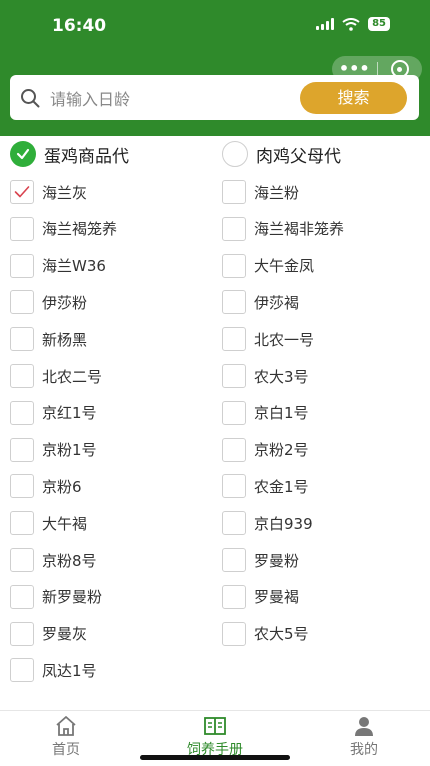  Describe the element at coordinates (215, 757) in the screenshot. I see `home-indicator` at that location.